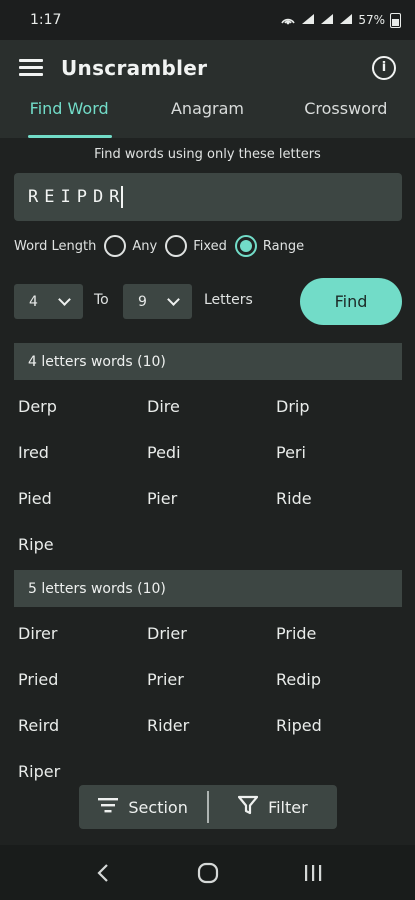 The image size is (415, 900). I want to click on cellular-icon, so click(346, 20).